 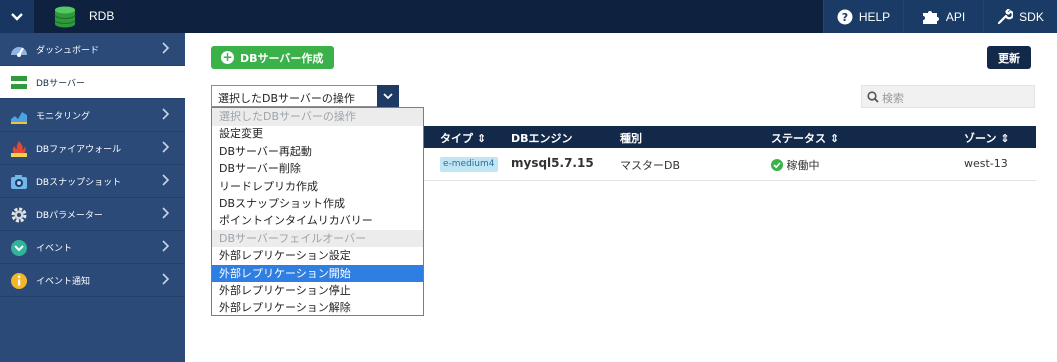 What do you see at coordinates (803, 165) in the screenshot?
I see `status-text: 稼働中` at bounding box center [803, 165].